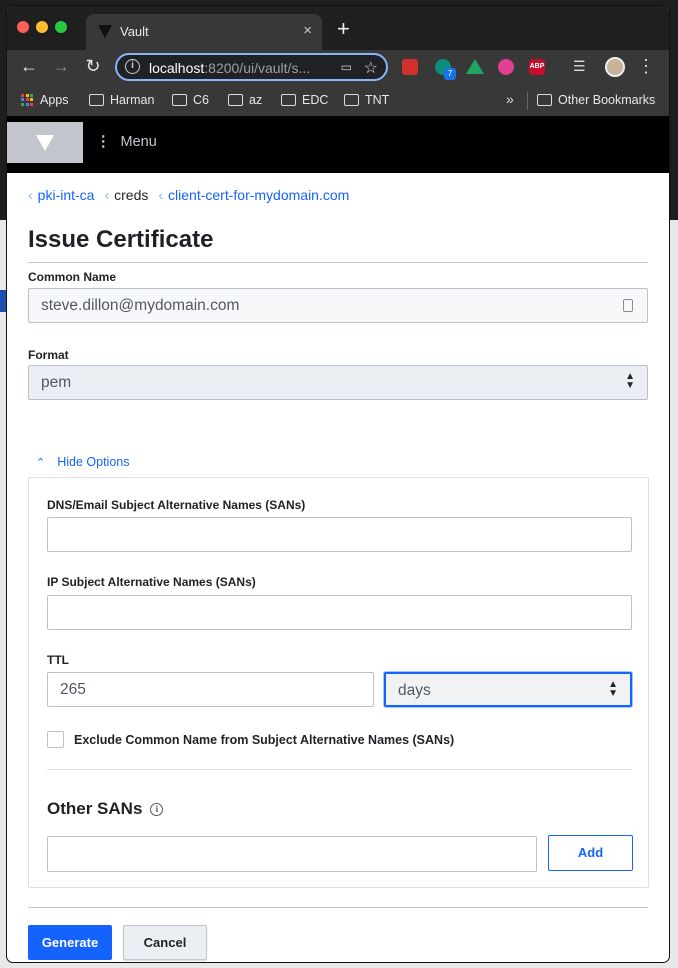  What do you see at coordinates (157, 809) in the screenshot?
I see `info-icon: i` at bounding box center [157, 809].